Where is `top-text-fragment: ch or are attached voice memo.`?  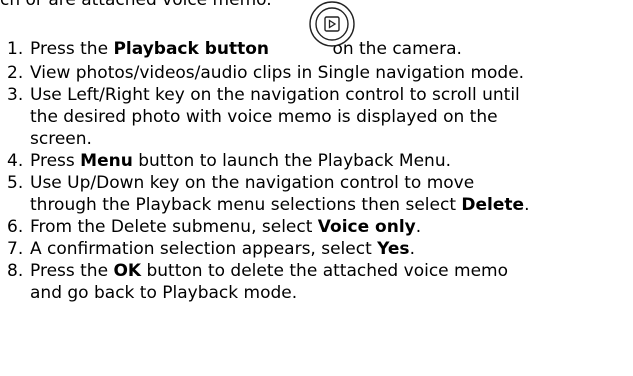
top-text-fragment: ch or are attached voice memo. is located at coordinates (136, 5).